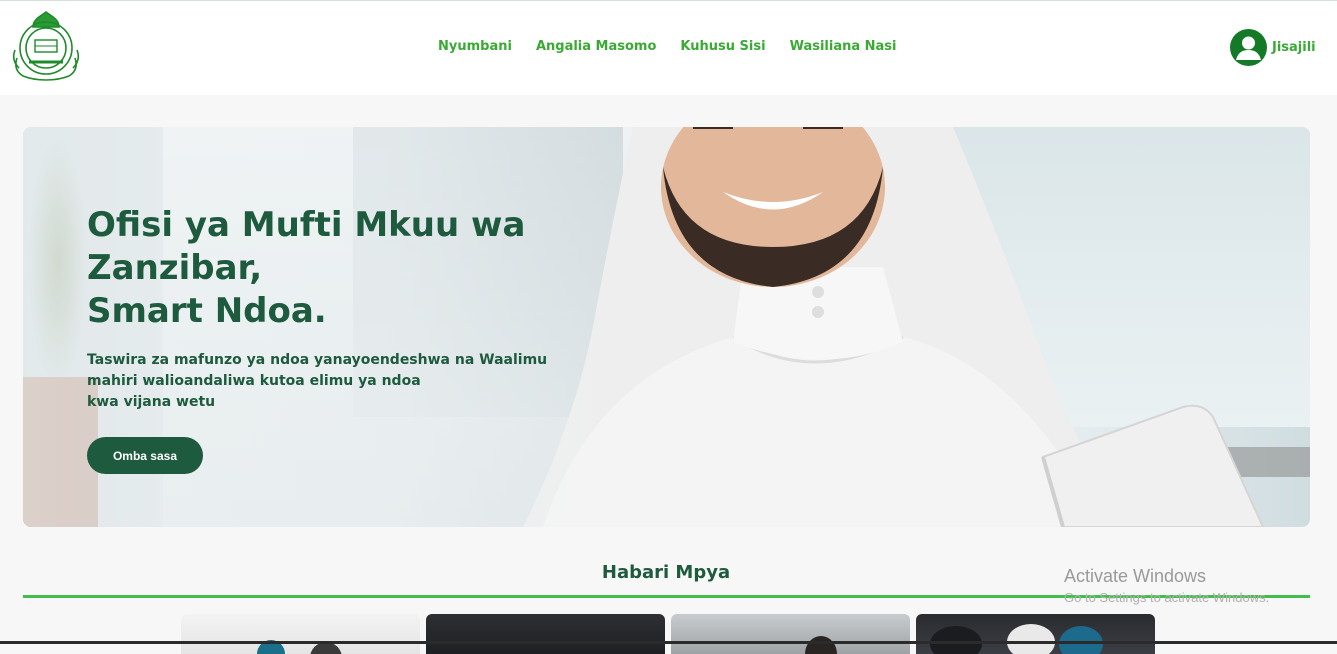  What do you see at coordinates (596, 46) in the screenshot?
I see `nav-courses: Angalia Masomo` at bounding box center [596, 46].